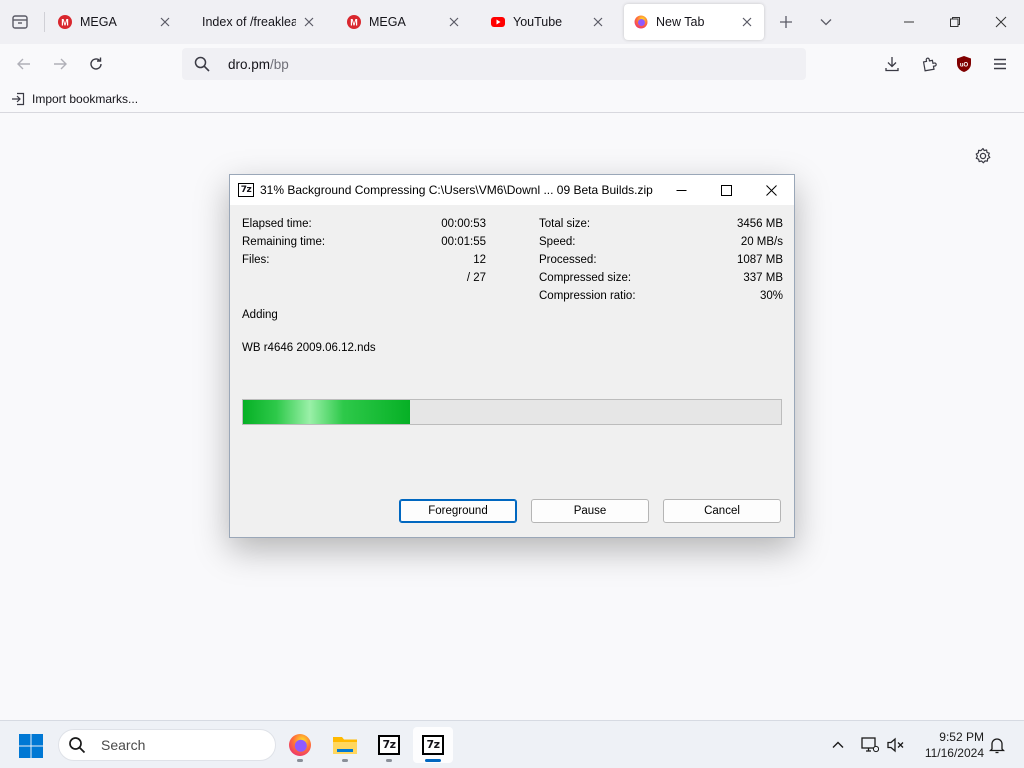 This screenshot has height=768, width=1024. What do you see at coordinates (256, 260) in the screenshot?
I see `files-label: Files:` at bounding box center [256, 260].